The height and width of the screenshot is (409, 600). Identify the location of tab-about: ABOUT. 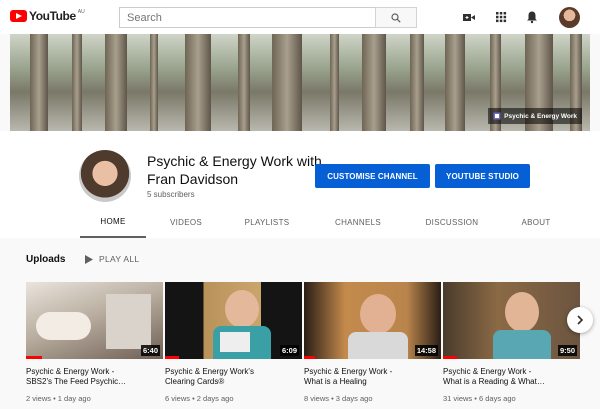
(536, 222).